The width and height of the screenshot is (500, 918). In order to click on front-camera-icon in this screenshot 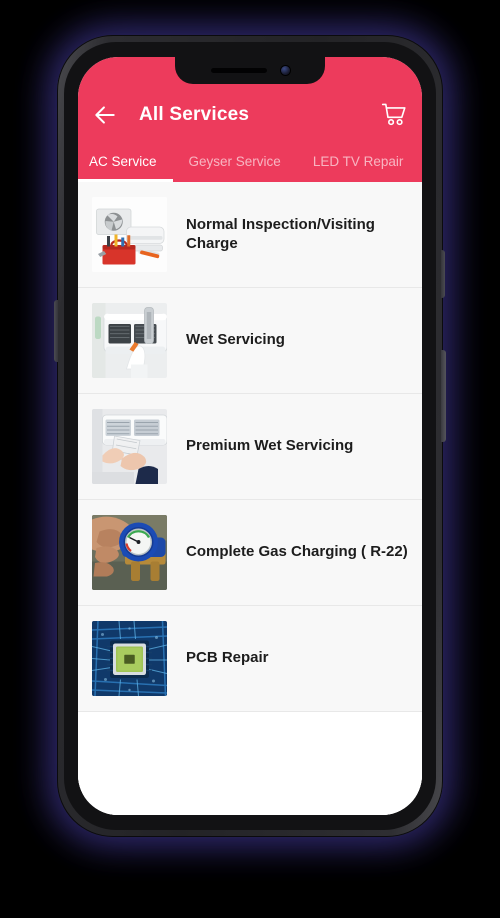, I will do `click(285, 70)`.